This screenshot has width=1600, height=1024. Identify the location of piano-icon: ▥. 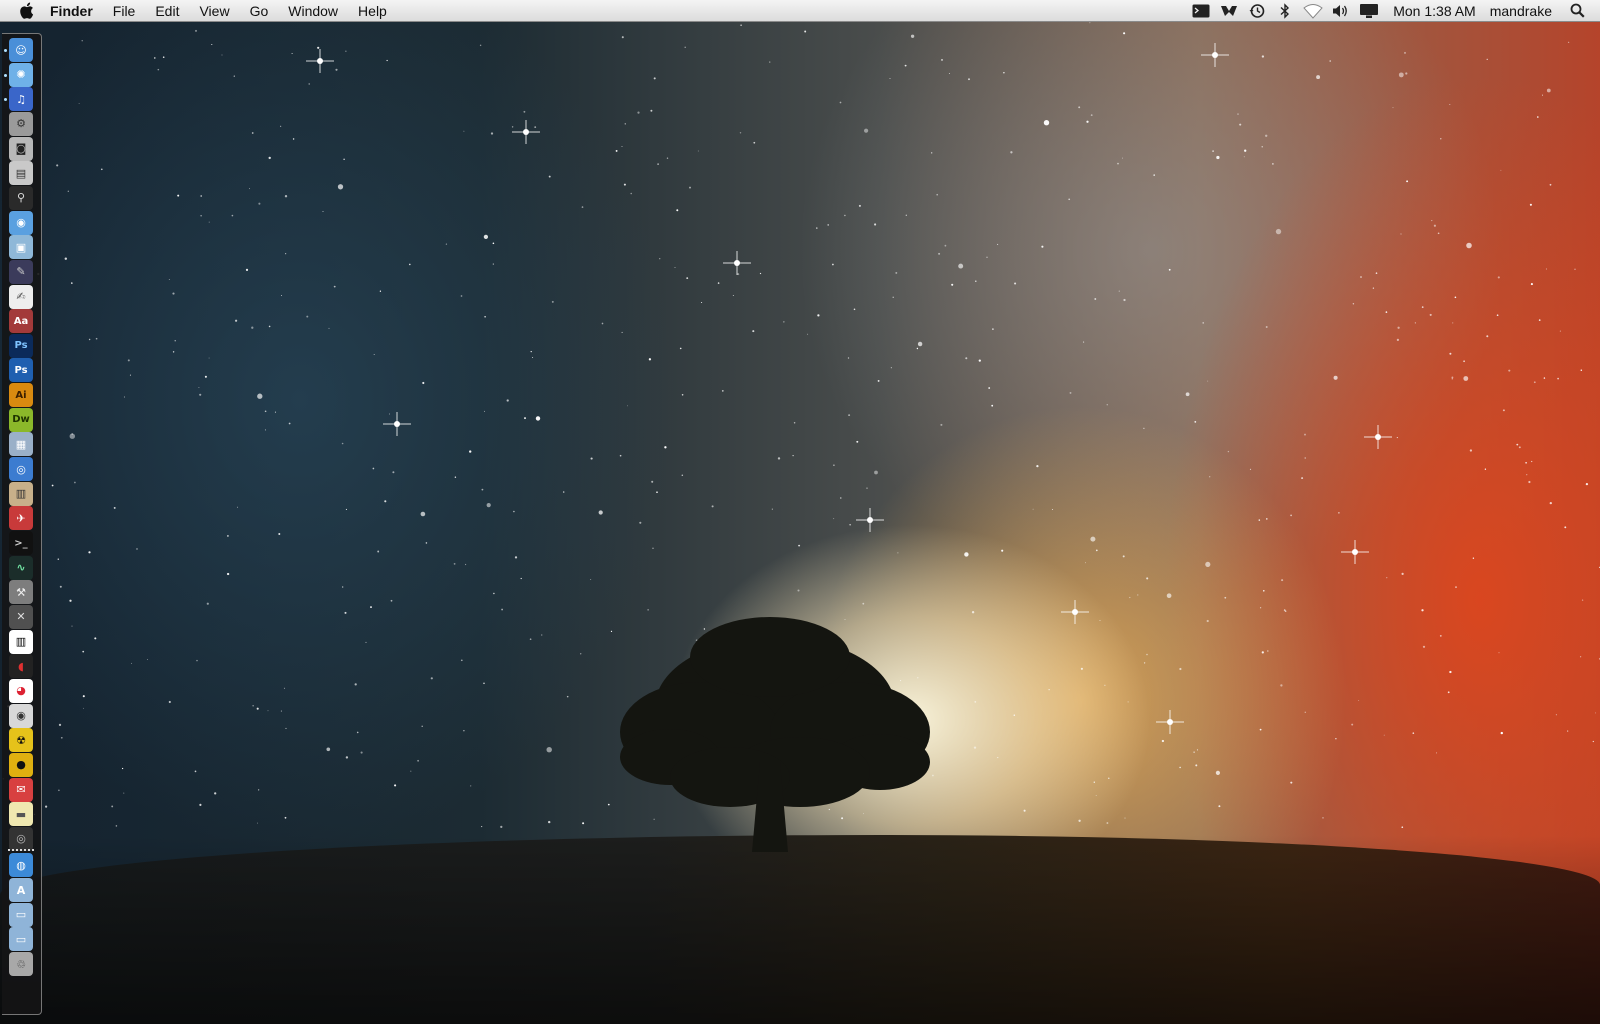
(21, 641).